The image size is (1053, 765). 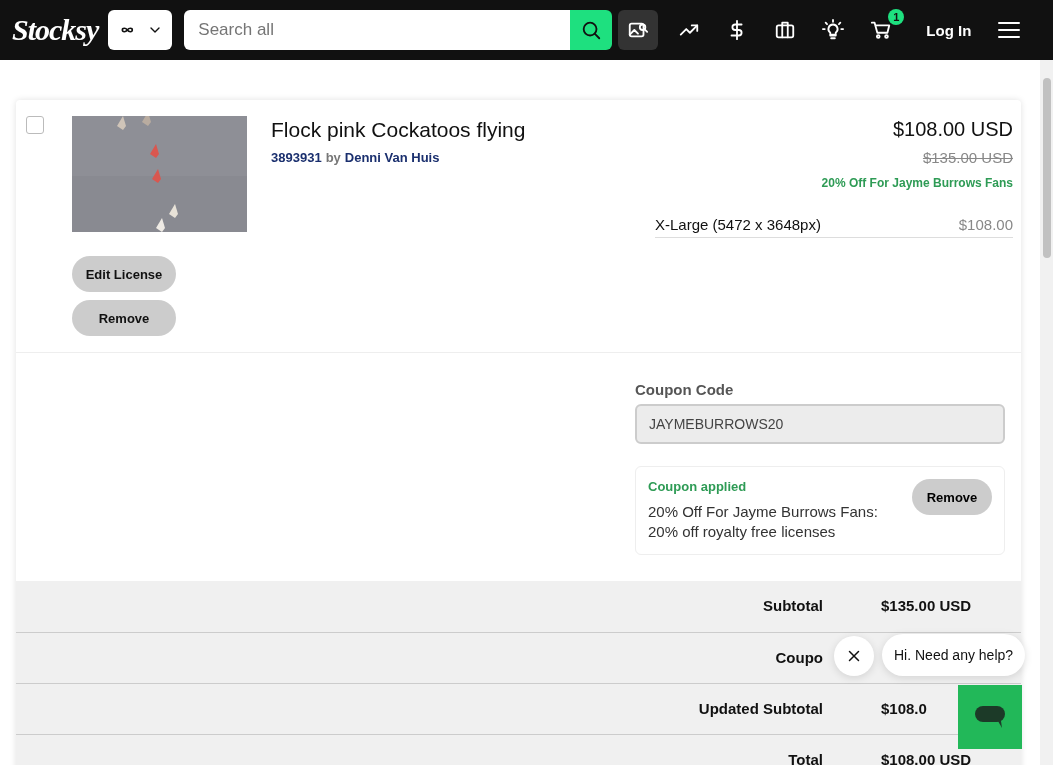 I want to click on item-id-link: 3893931, so click(x=296, y=157).